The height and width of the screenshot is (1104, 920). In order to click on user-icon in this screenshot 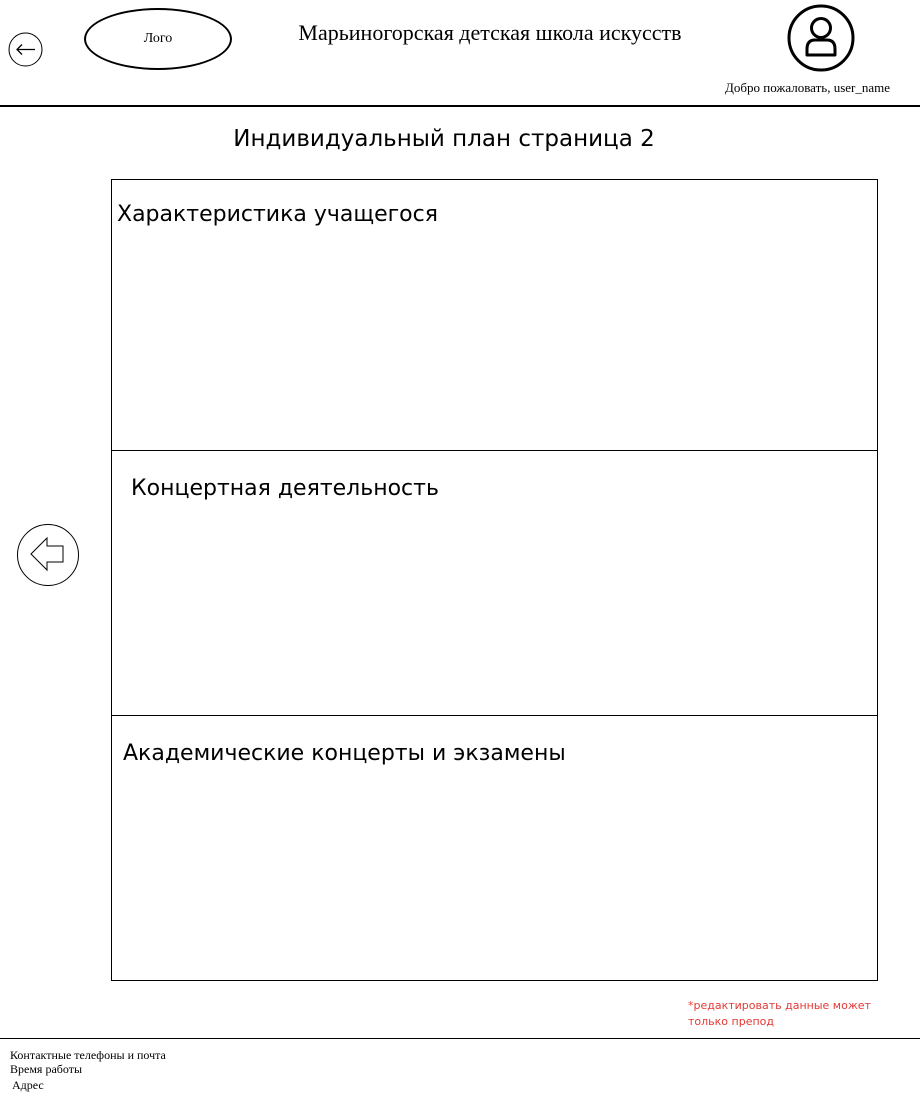, I will do `click(821, 38)`.